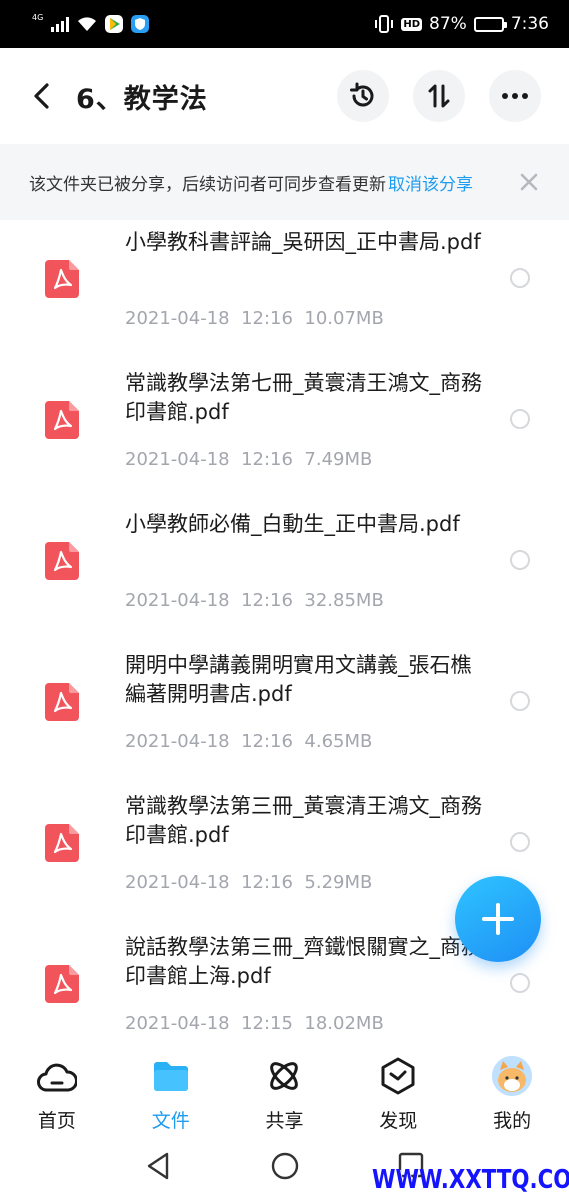 This screenshot has height=1200, width=569. I want to click on tab-label: 首页, so click(56, 1121).